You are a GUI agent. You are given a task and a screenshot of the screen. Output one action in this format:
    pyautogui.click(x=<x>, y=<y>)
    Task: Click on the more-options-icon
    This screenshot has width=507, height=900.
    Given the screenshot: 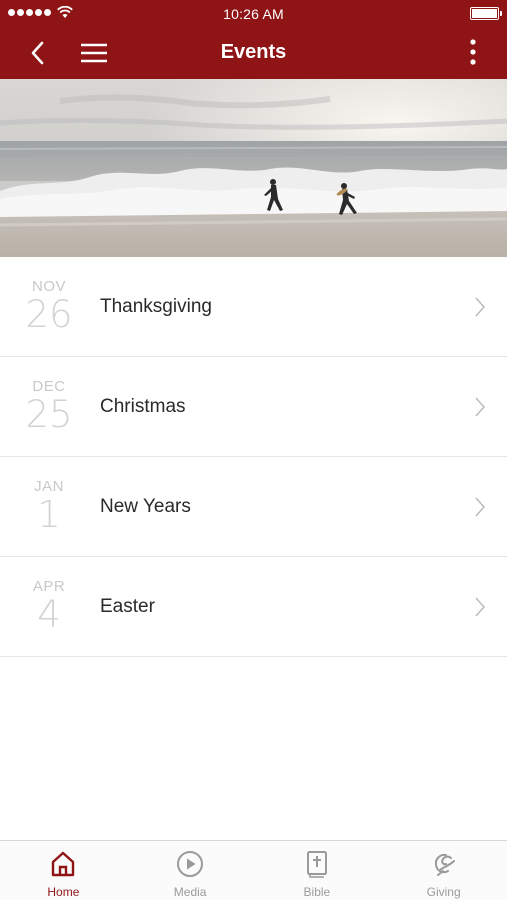 What is the action you would take?
    pyautogui.click(x=473, y=53)
    